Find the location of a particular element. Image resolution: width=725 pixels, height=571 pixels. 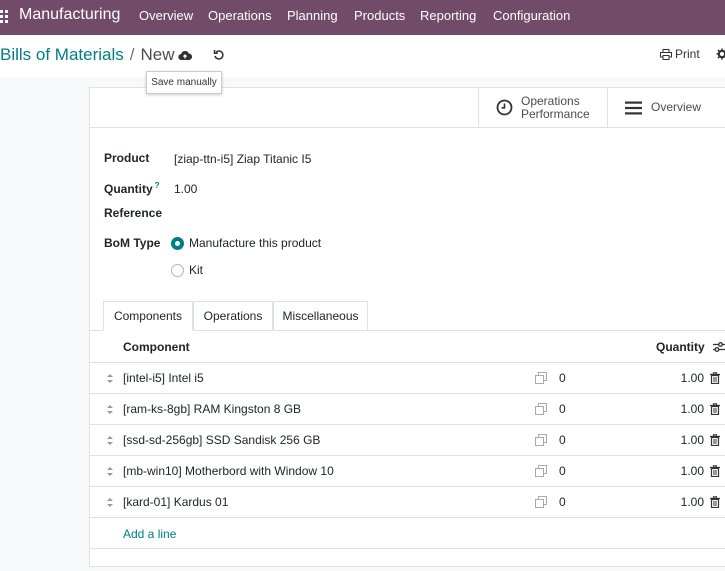

component-name: [kard-01] Kardus 01 is located at coordinates (175, 502).